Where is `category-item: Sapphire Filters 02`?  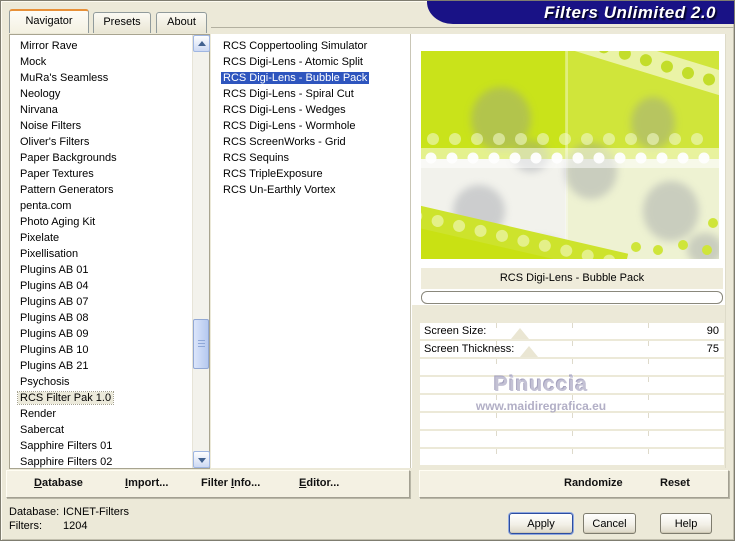 category-item: Sapphire Filters 02 is located at coordinates (114, 461).